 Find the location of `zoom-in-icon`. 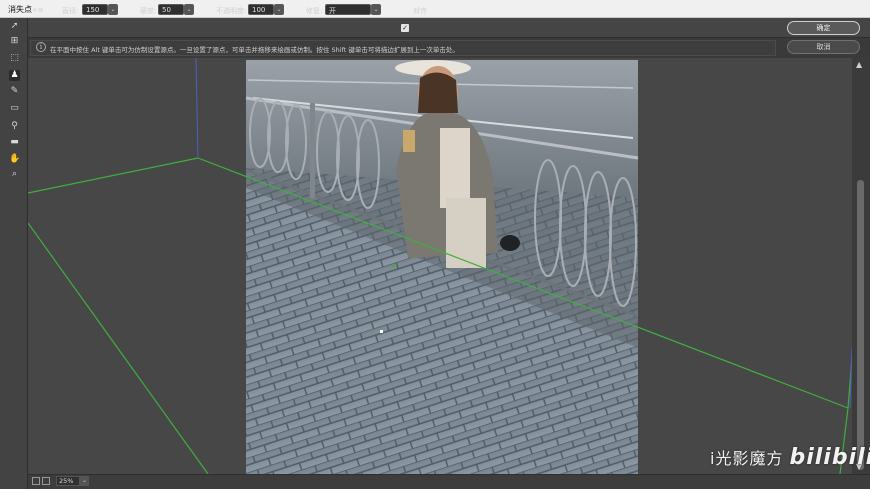

zoom-in-icon is located at coordinates (46, 481).